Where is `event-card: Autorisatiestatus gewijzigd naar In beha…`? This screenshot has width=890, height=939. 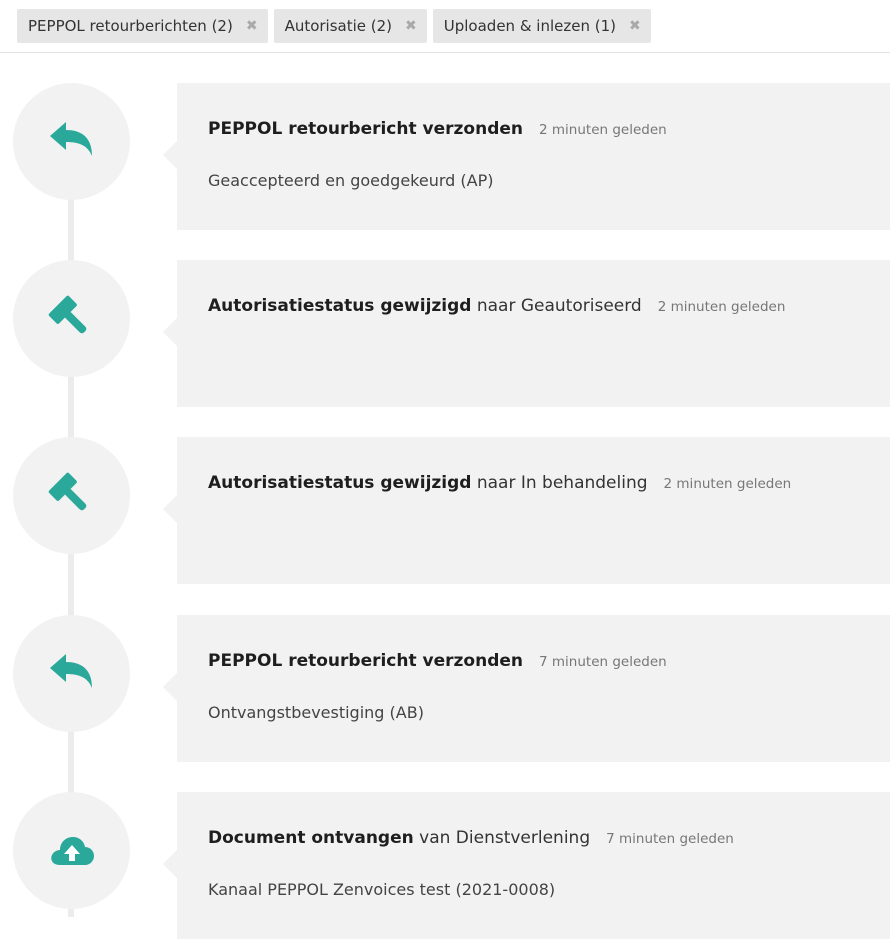
event-card: Autorisatiestatus gewijzigd naar In beha… is located at coordinates (526, 510).